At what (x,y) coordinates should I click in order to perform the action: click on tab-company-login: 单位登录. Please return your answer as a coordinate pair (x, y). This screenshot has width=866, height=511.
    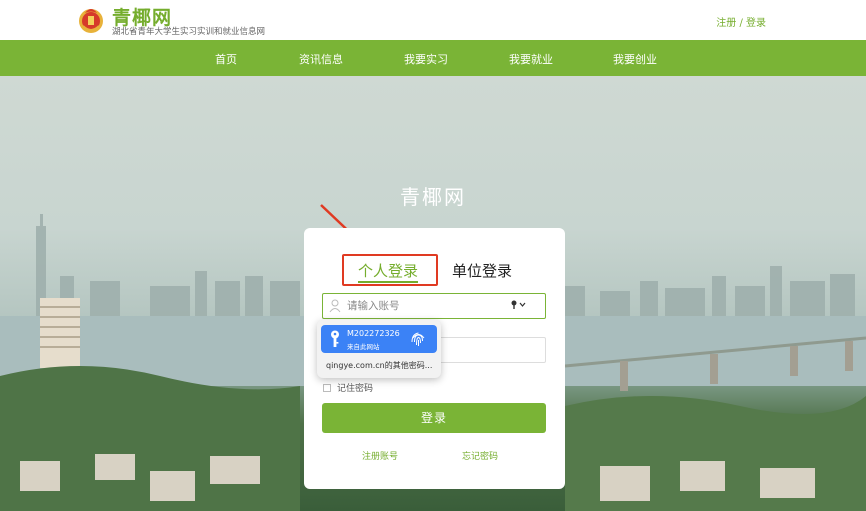
    Looking at the image, I should click on (482, 270).